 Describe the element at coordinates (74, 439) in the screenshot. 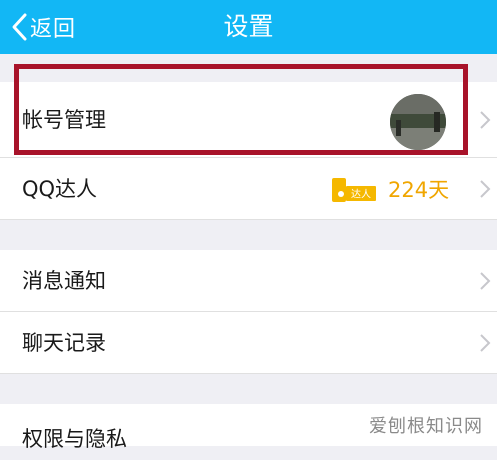

I see `row-label-privacy: 权限与隐私` at that location.